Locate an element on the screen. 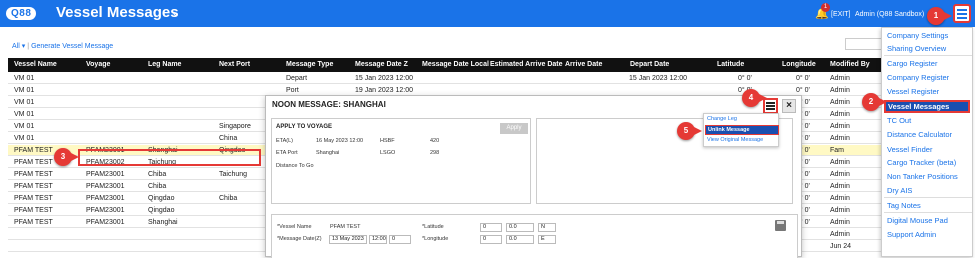  change-leg-menu-item: Change Leg is located at coordinates (722, 119).